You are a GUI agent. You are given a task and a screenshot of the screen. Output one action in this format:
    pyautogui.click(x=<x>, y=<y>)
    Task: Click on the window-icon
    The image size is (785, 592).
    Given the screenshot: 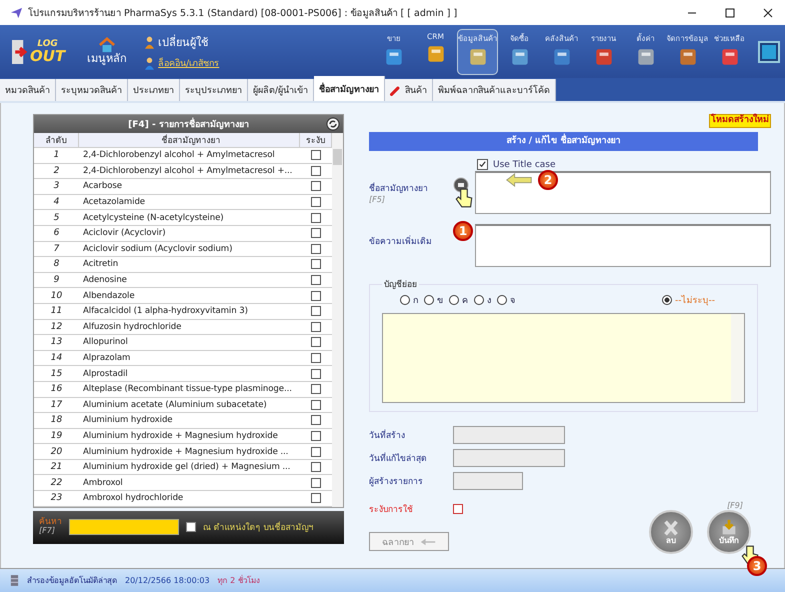 What is the action you would take?
    pyautogui.click(x=769, y=52)
    